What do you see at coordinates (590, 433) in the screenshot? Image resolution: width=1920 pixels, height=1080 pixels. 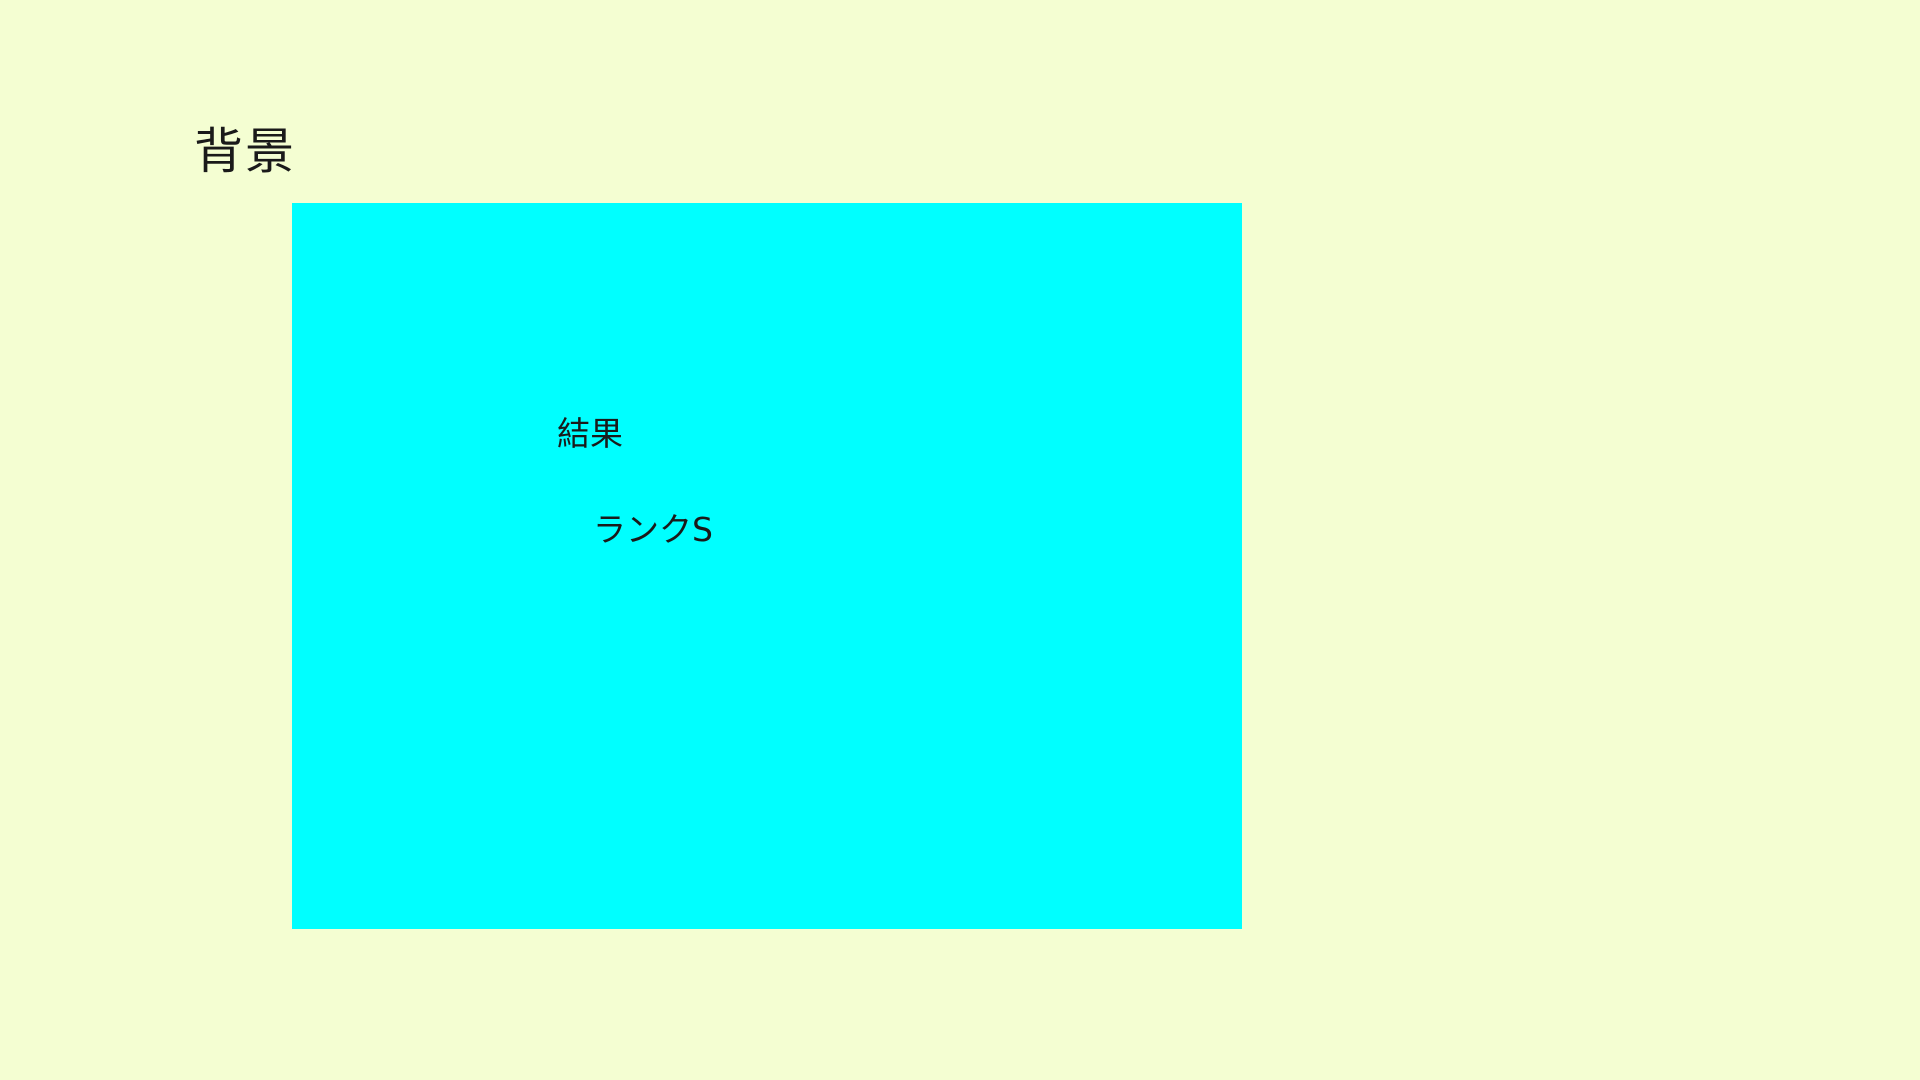 I see `result-heading: 結果` at bounding box center [590, 433].